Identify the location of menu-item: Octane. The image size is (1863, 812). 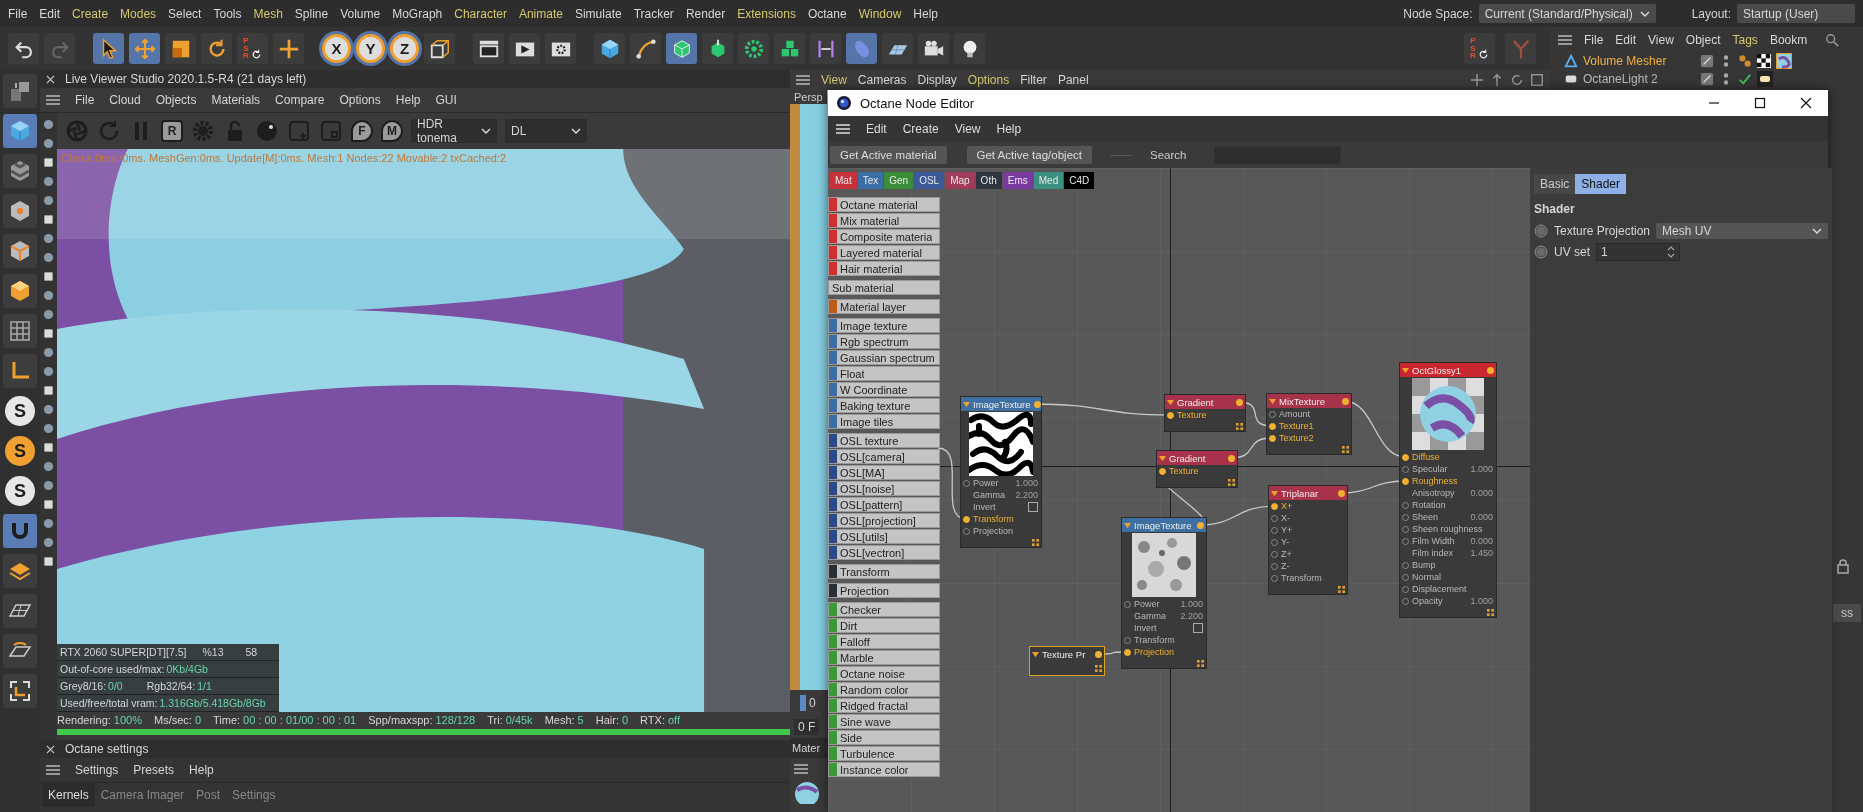
(827, 13).